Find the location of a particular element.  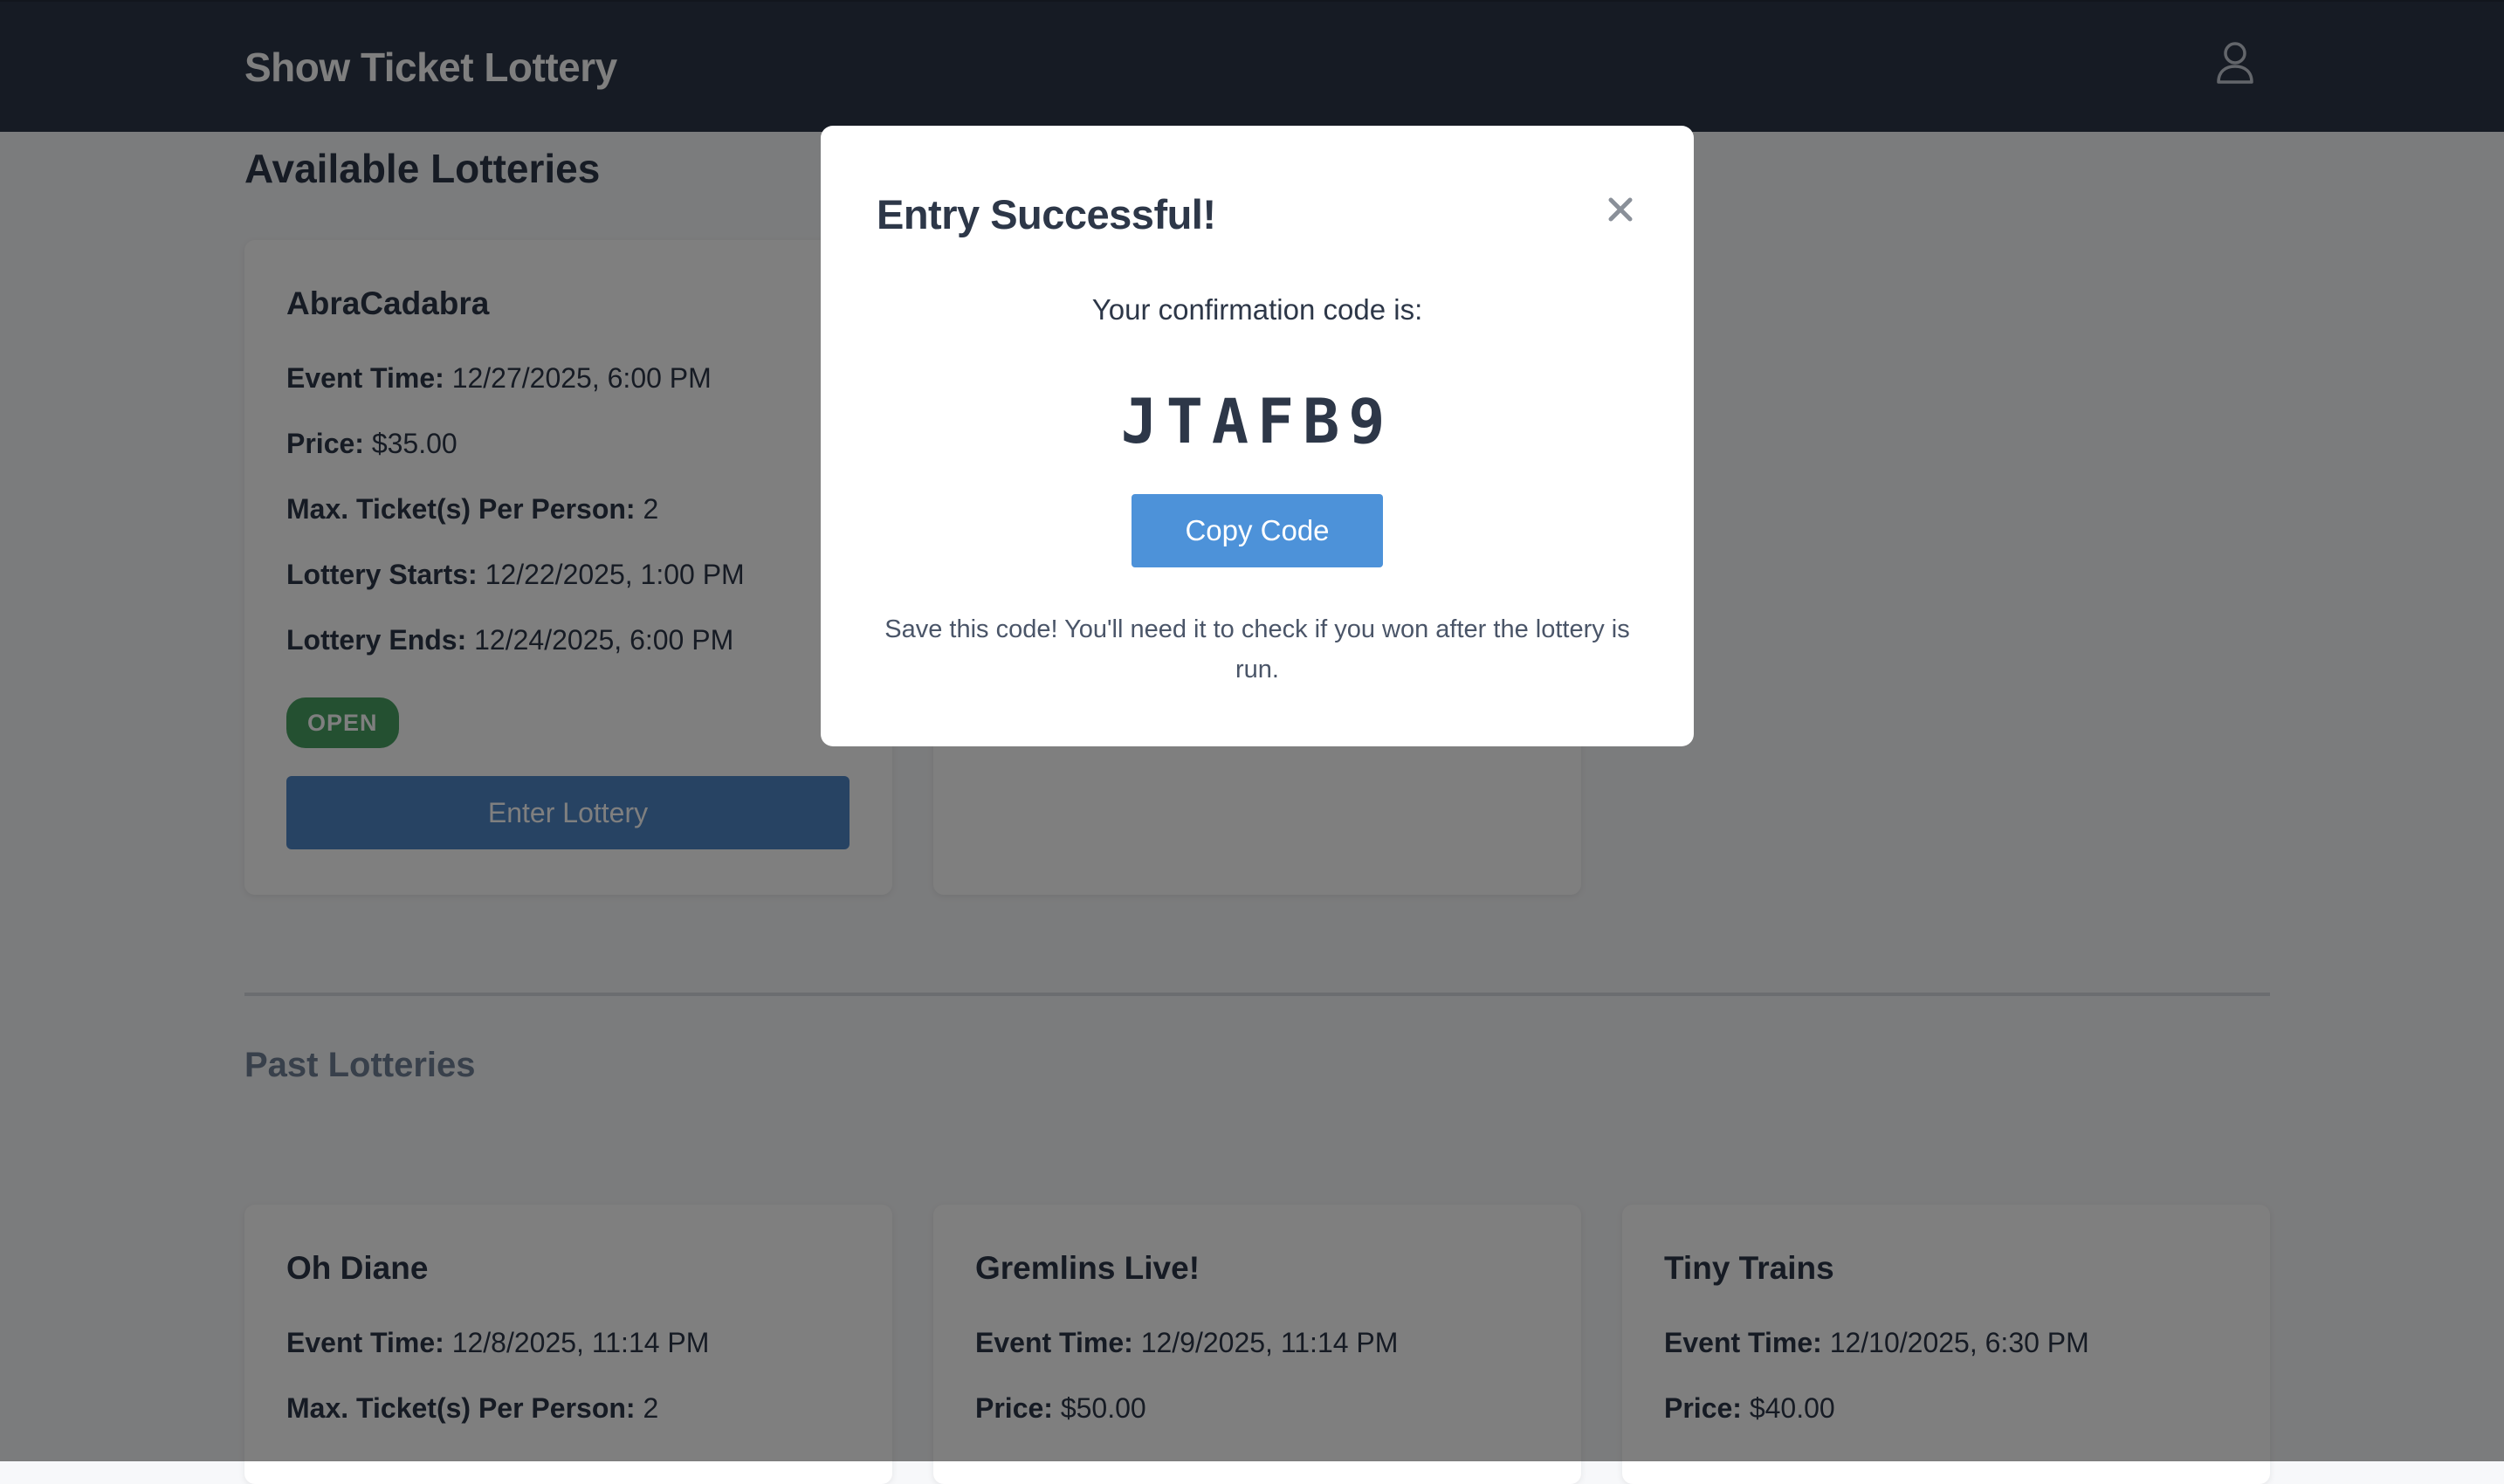

confirmation-code: JTAFB9 is located at coordinates (1257, 421).